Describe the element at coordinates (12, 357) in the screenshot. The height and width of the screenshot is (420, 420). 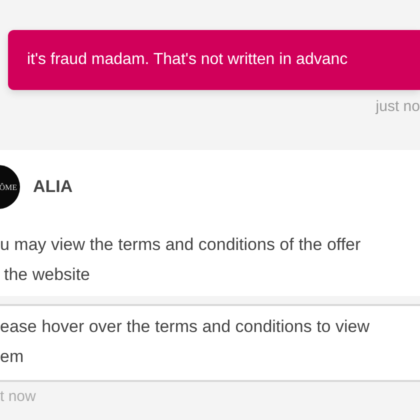
I see `message-text: em` at that location.